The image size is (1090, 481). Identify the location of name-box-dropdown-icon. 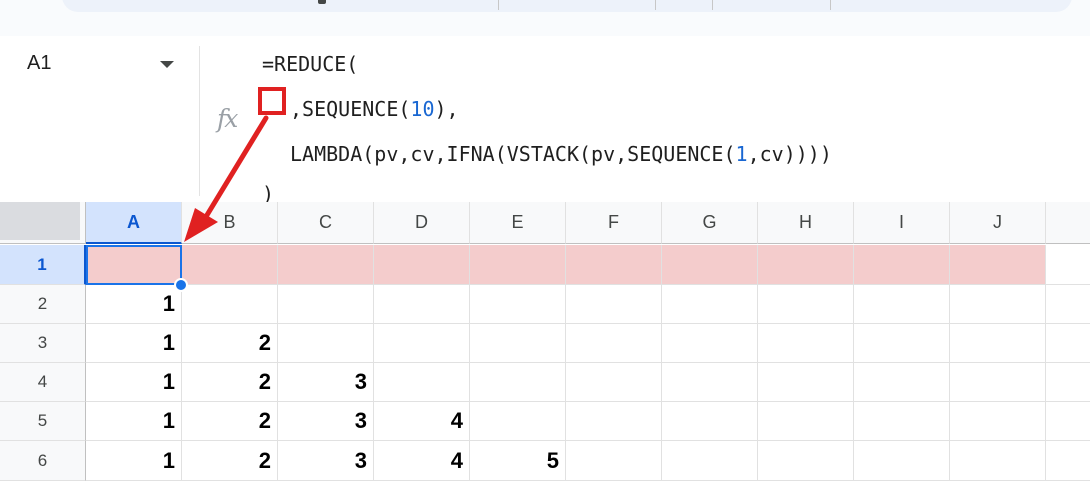
(167, 64).